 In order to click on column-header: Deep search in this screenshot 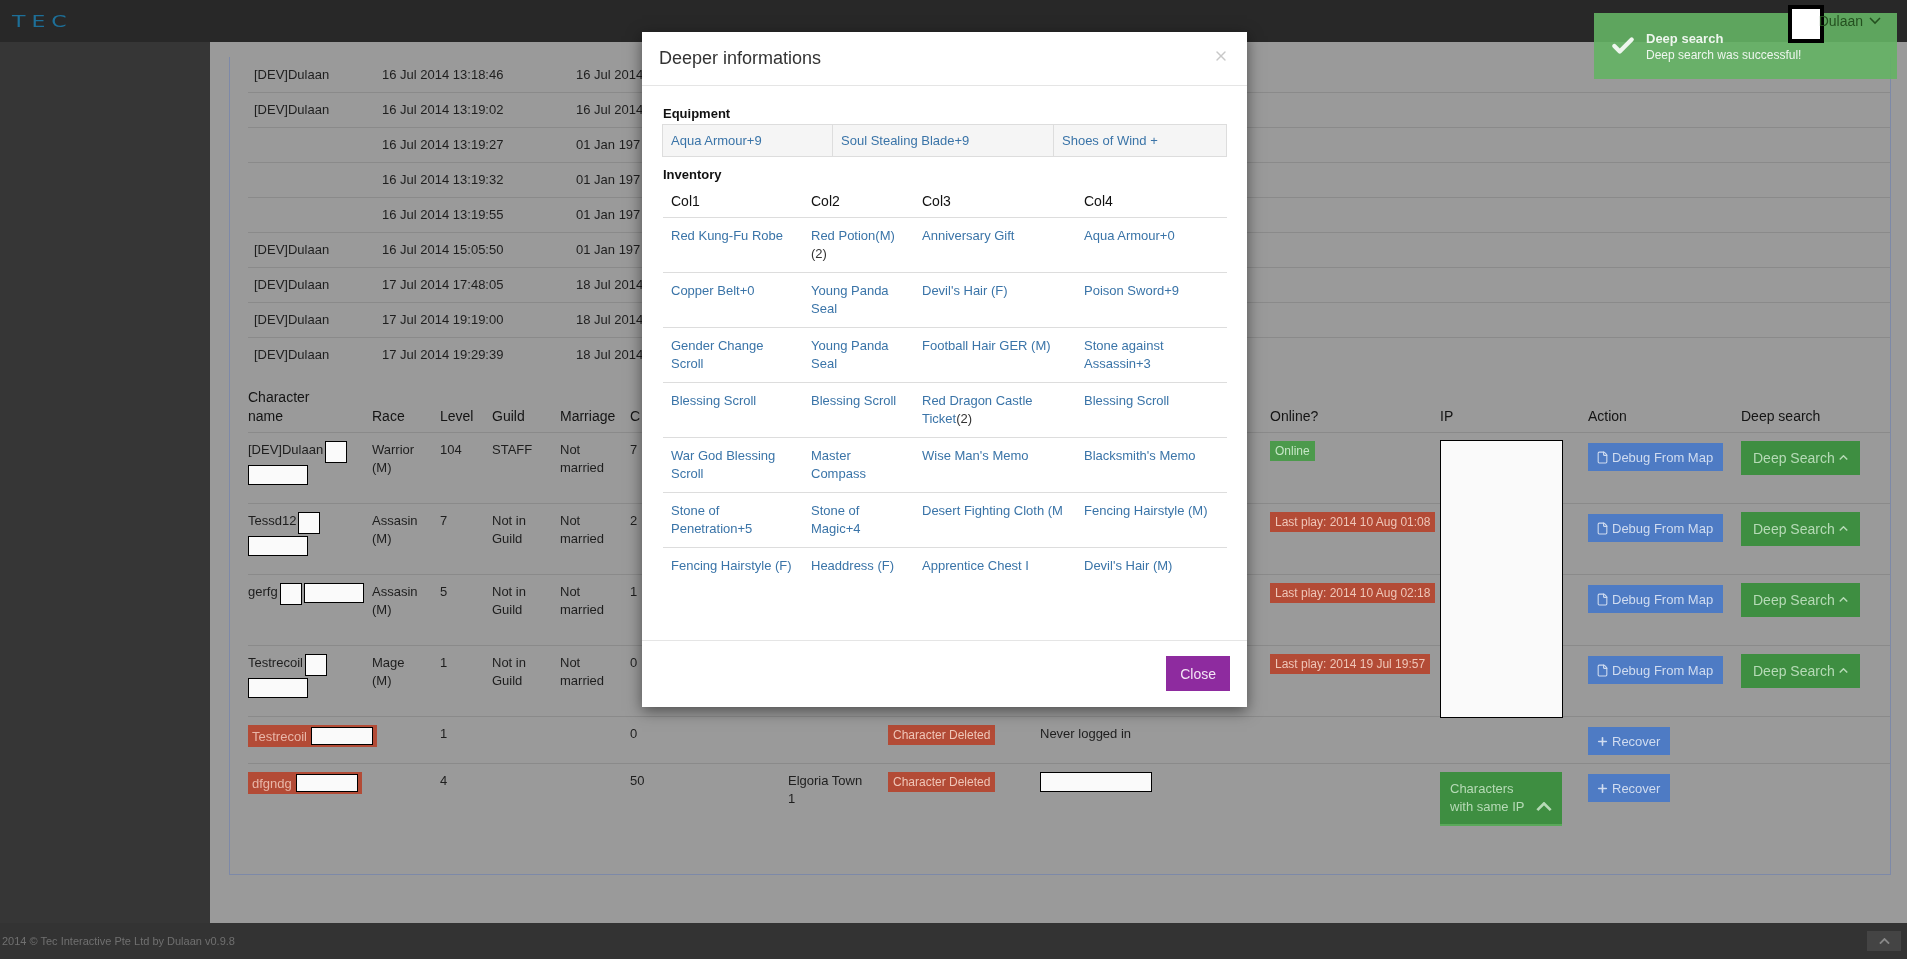, I will do `click(1781, 416)`.